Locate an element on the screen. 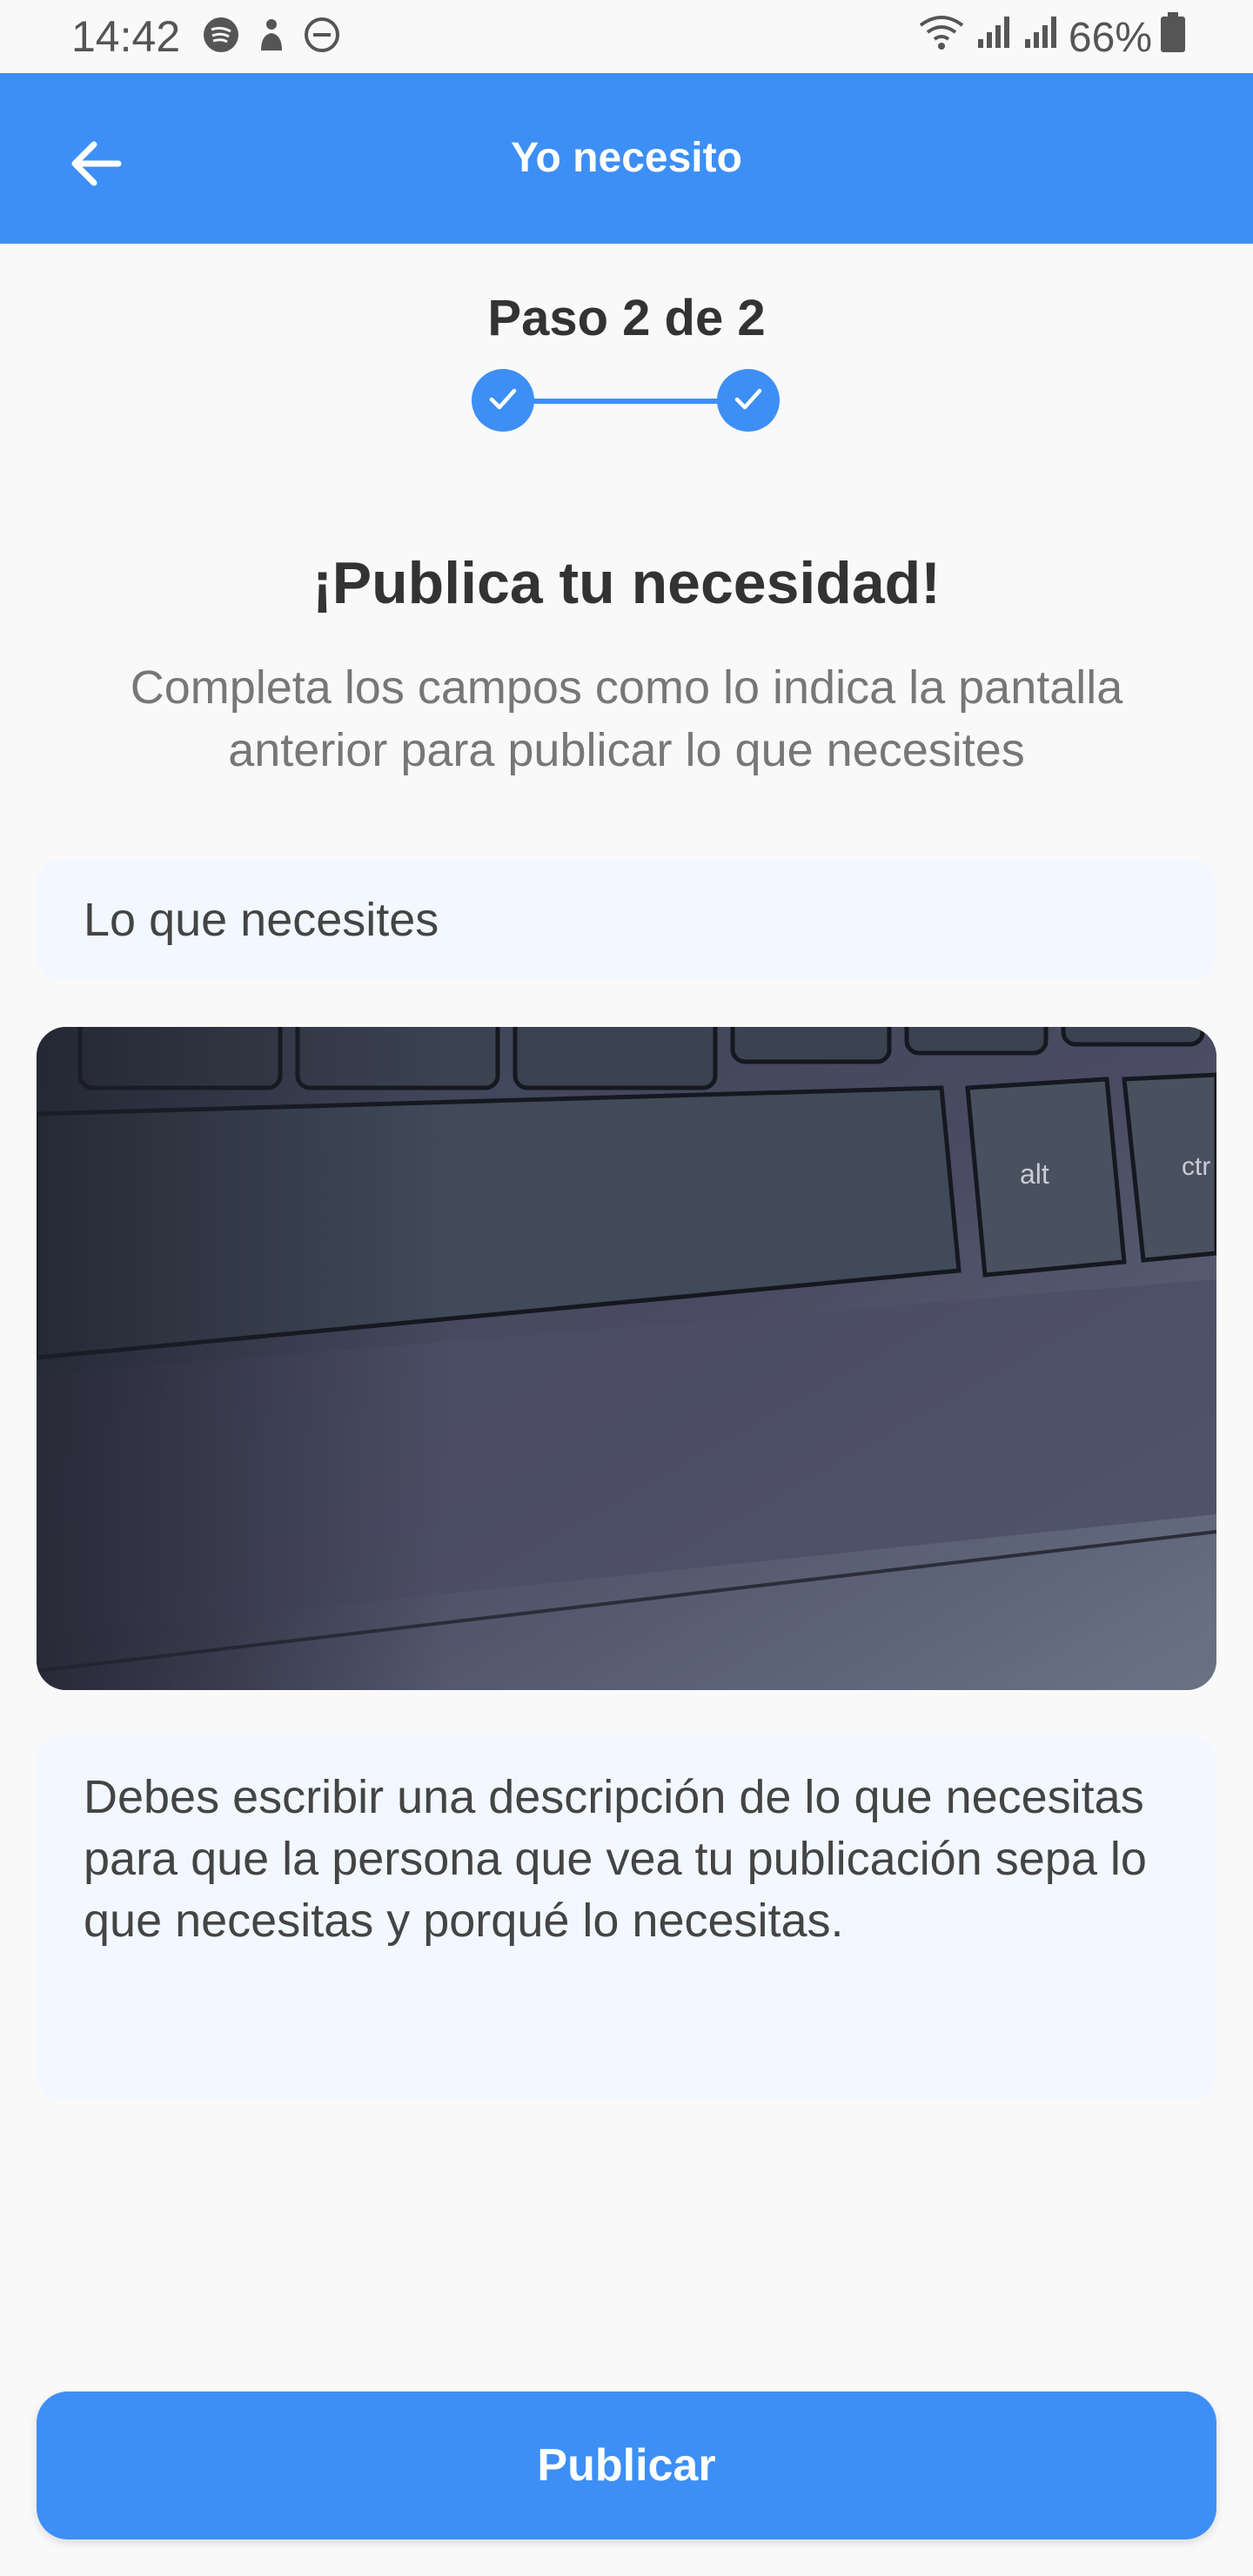  headline: ¡Publica tu necesidad! is located at coordinates (626, 583).